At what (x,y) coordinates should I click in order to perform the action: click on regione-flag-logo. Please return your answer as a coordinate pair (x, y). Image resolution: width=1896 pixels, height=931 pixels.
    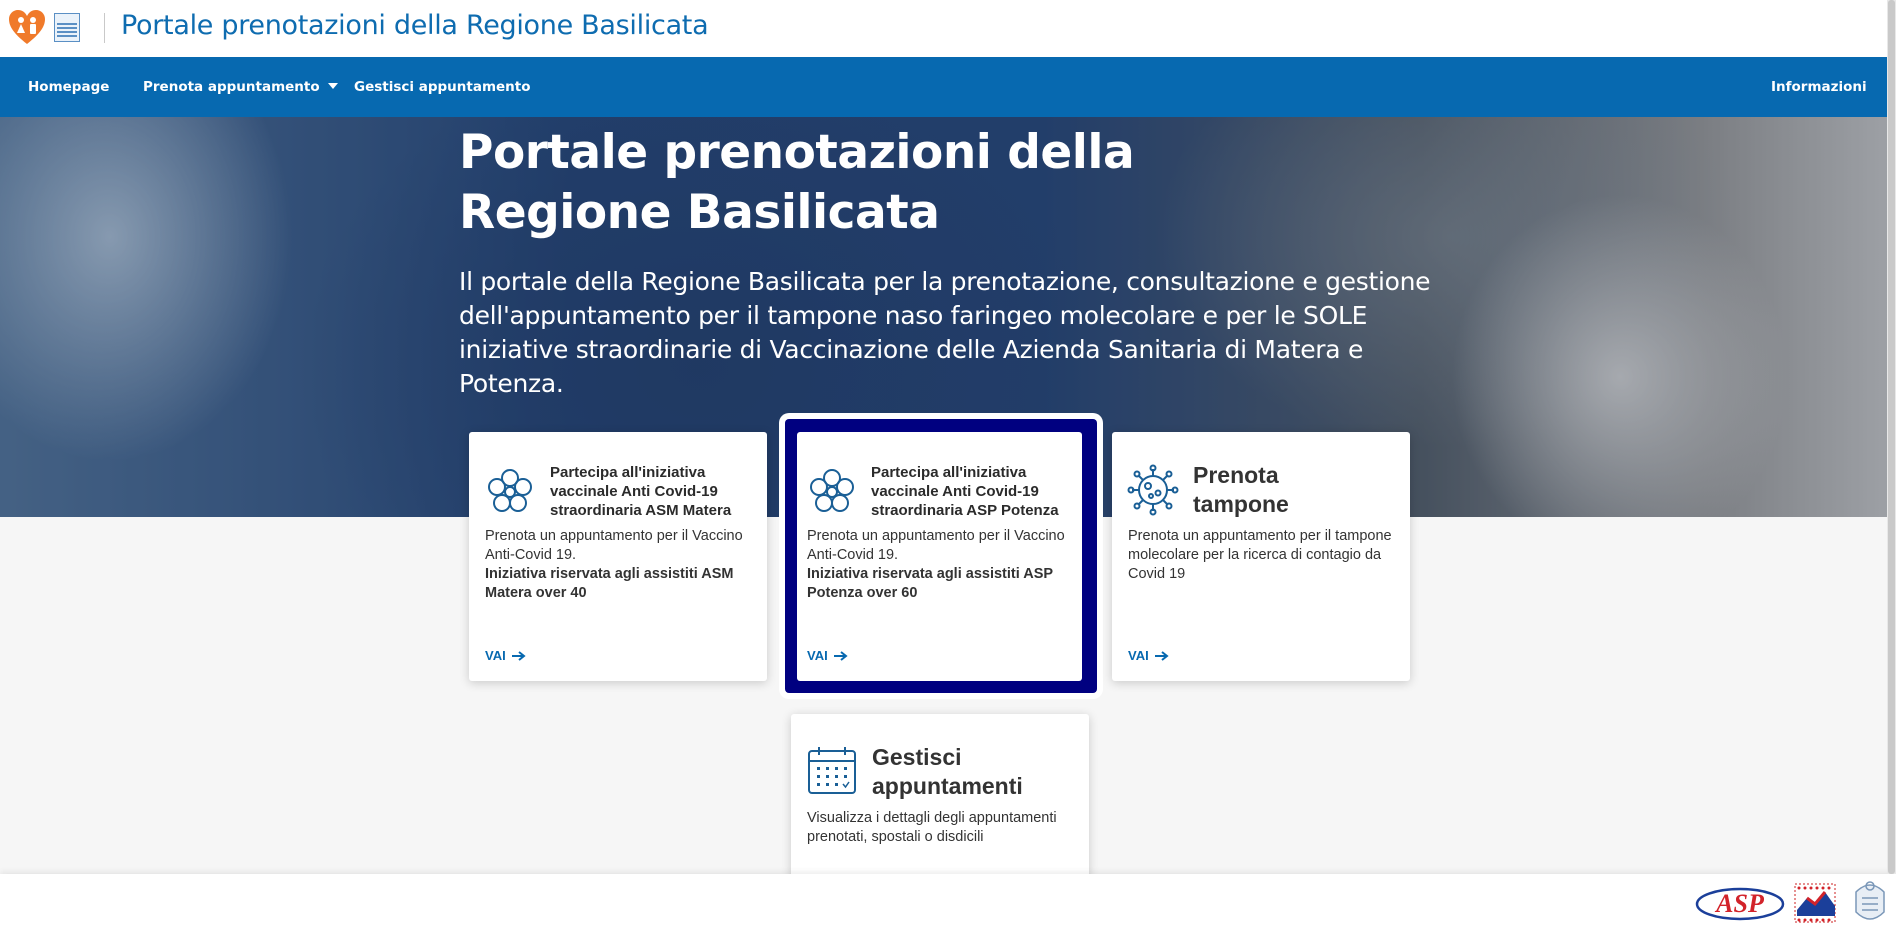
    Looking at the image, I should click on (67, 27).